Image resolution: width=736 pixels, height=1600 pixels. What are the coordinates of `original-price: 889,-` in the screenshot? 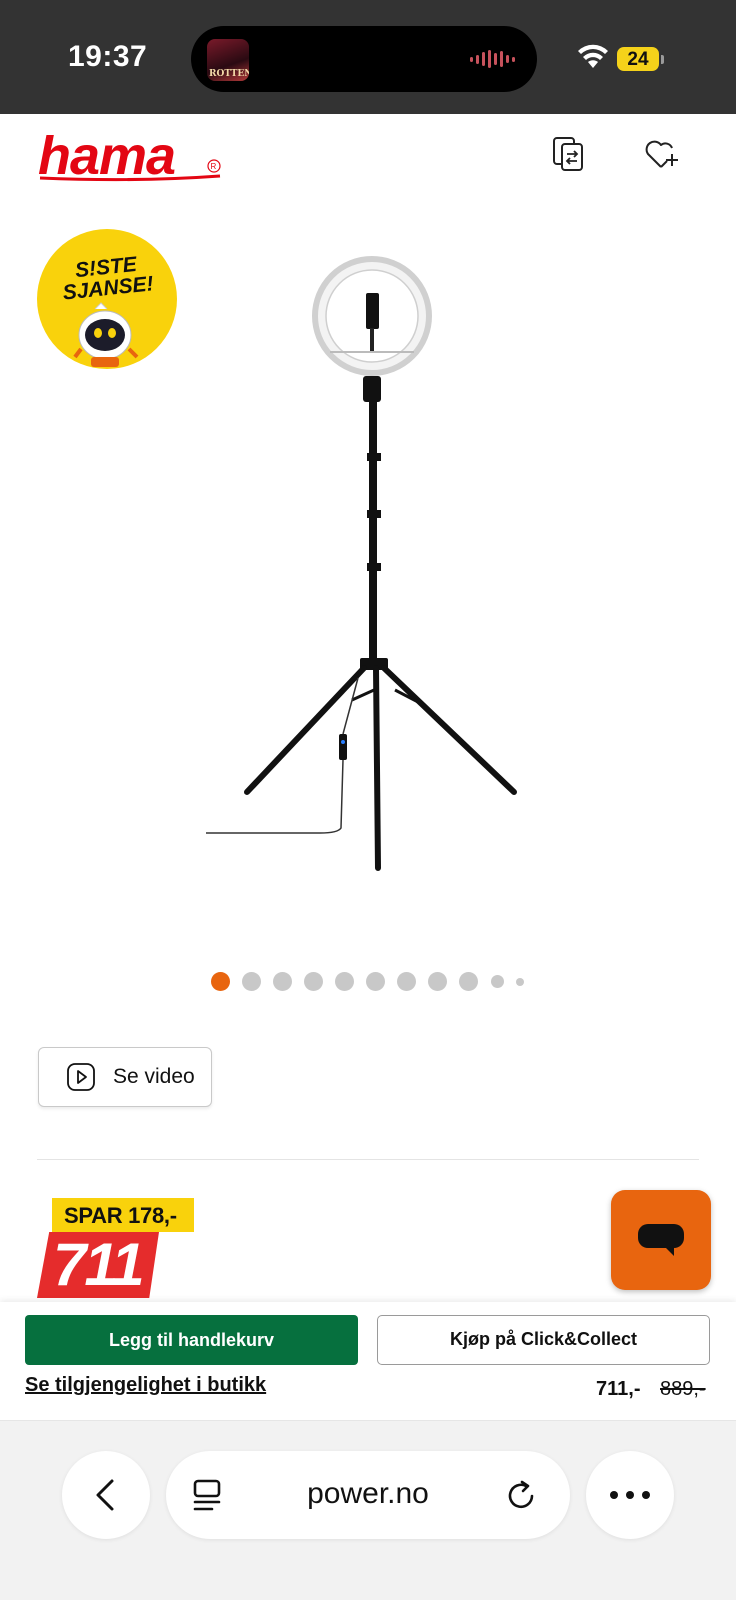 It's located at (683, 1389).